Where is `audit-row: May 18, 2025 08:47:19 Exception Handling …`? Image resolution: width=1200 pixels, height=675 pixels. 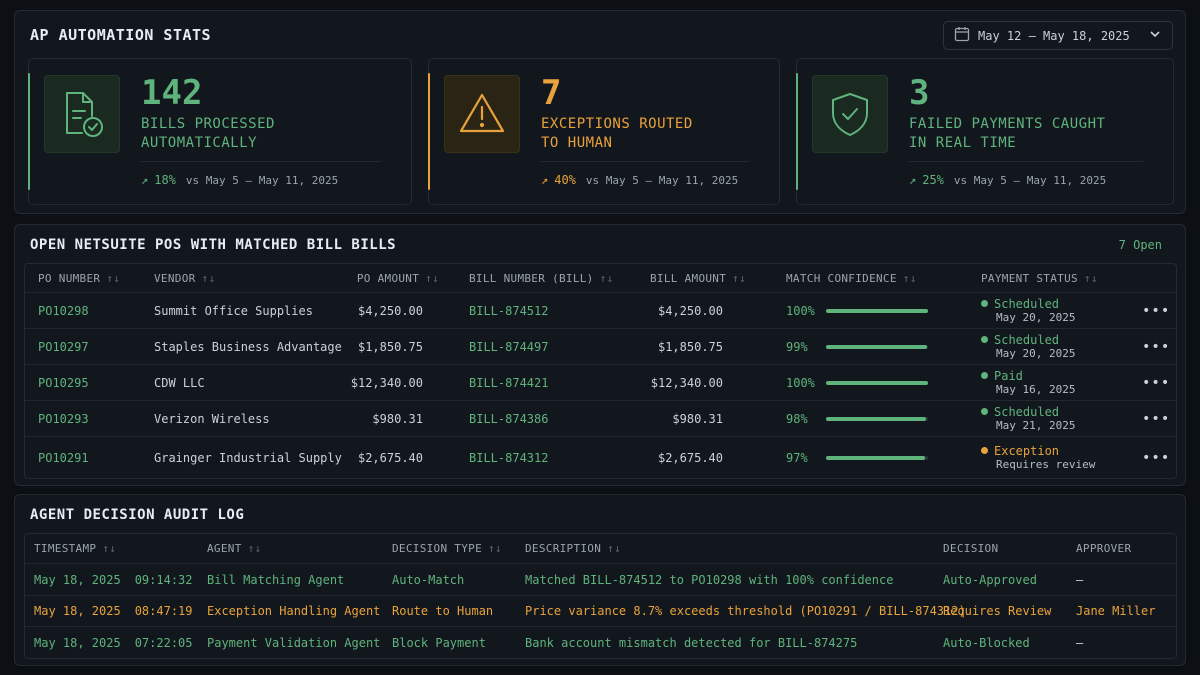
audit-row: May 18, 2025 08:47:19 Exception Handling … is located at coordinates (600, 611).